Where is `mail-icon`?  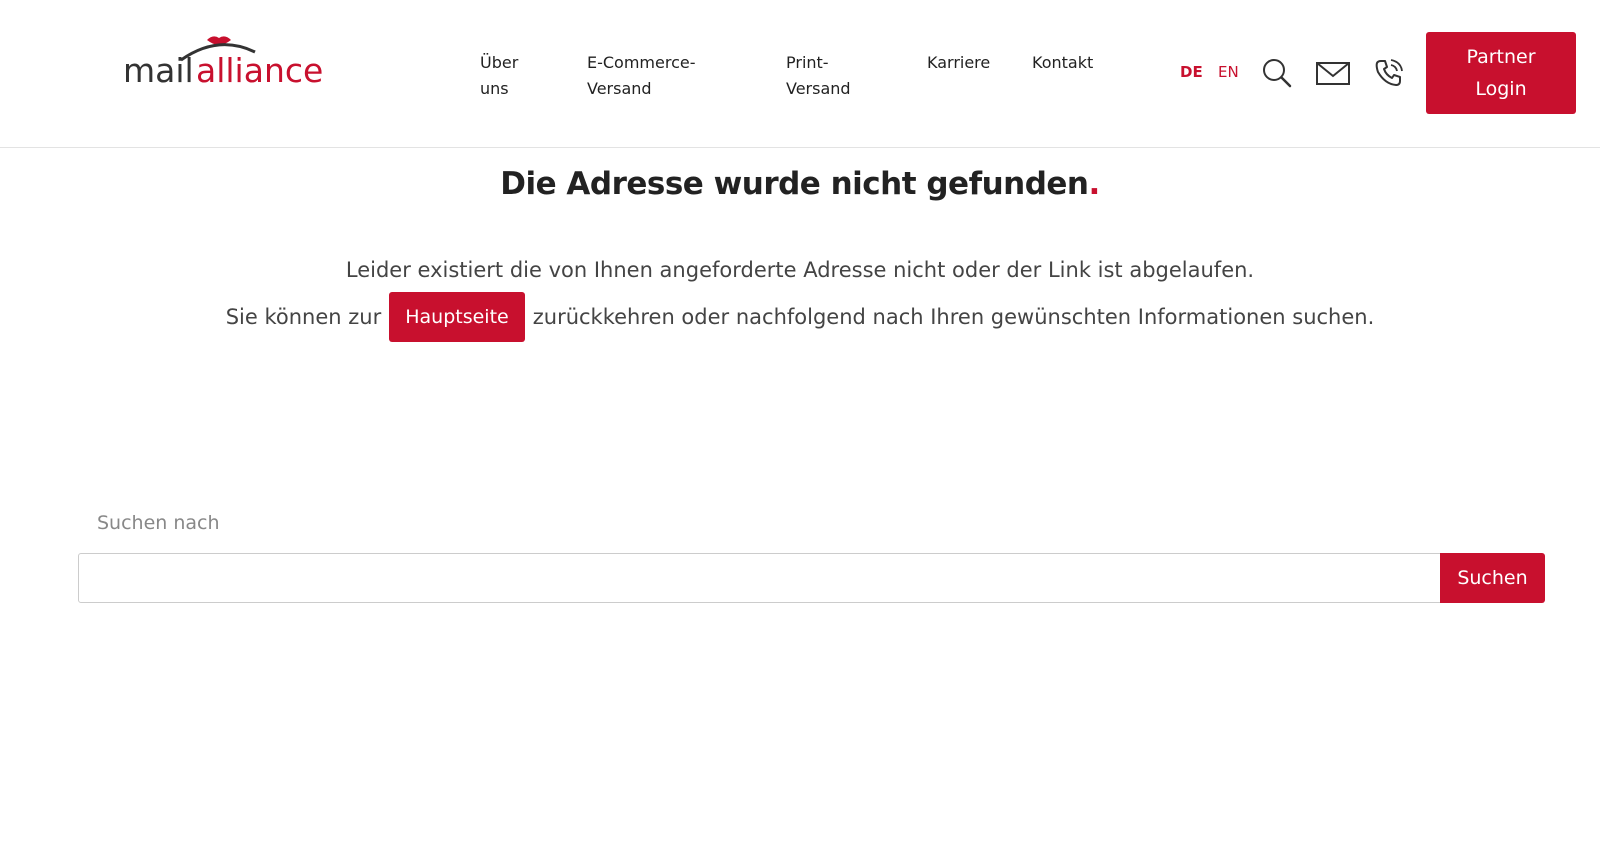 mail-icon is located at coordinates (1333, 73).